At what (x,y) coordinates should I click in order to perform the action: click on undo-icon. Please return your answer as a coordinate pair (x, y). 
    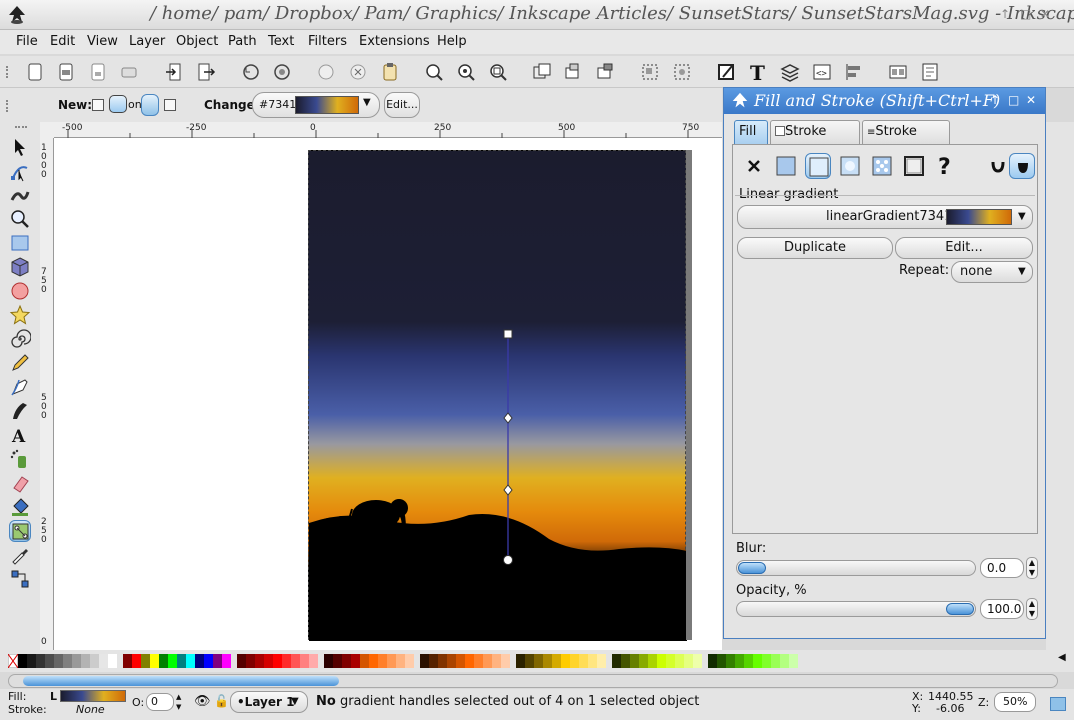
    Looking at the image, I should click on (251, 72).